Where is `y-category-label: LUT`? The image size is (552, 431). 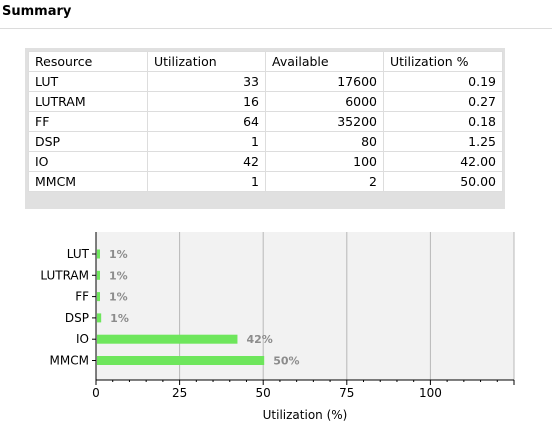
y-category-label: LUT is located at coordinates (78, 254).